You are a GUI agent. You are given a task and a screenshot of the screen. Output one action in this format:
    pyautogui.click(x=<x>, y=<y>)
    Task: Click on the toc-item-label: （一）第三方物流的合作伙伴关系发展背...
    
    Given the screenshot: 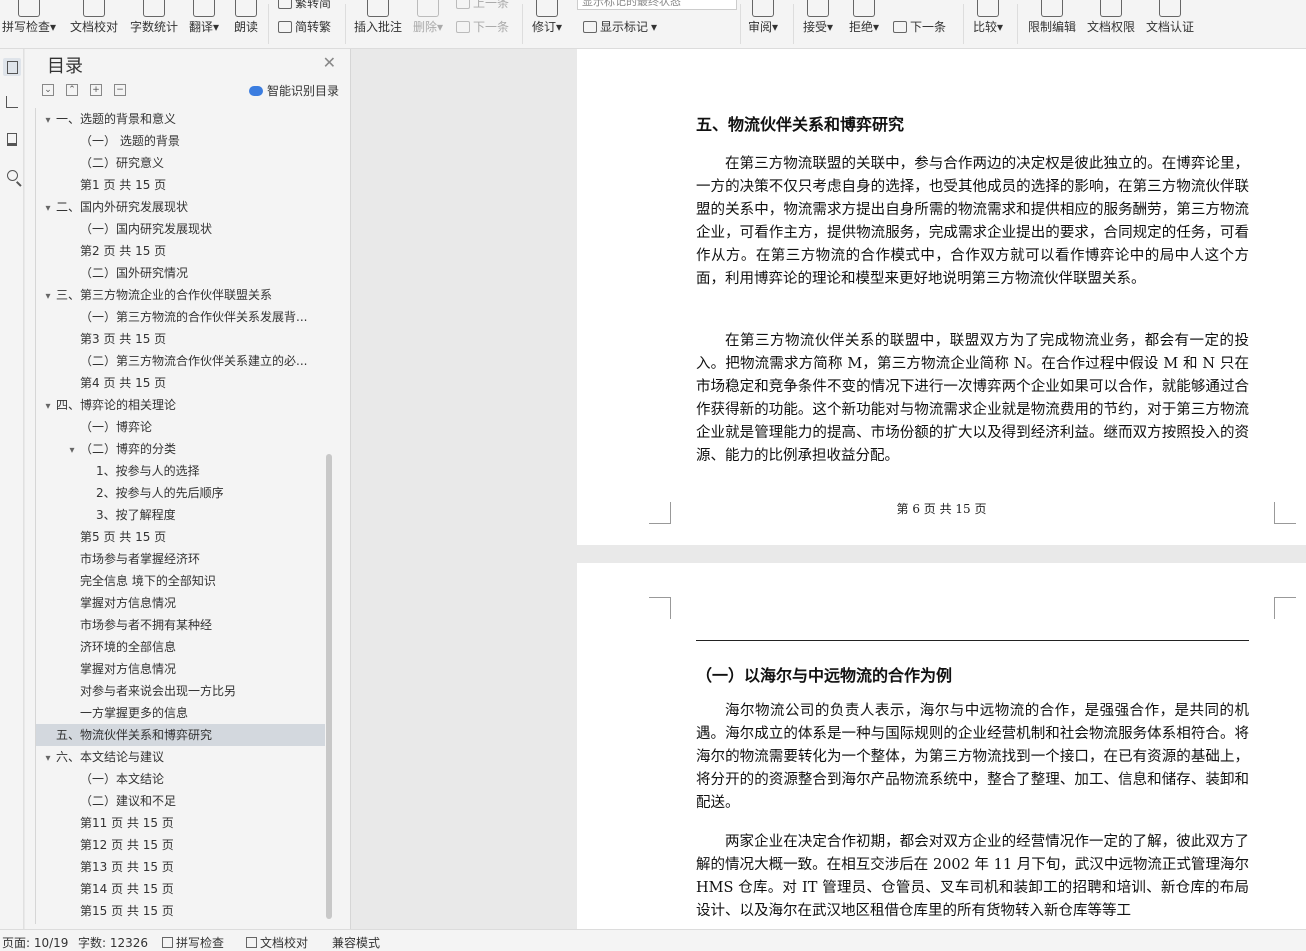 What is the action you would take?
    pyautogui.click(x=194, y=317)
    